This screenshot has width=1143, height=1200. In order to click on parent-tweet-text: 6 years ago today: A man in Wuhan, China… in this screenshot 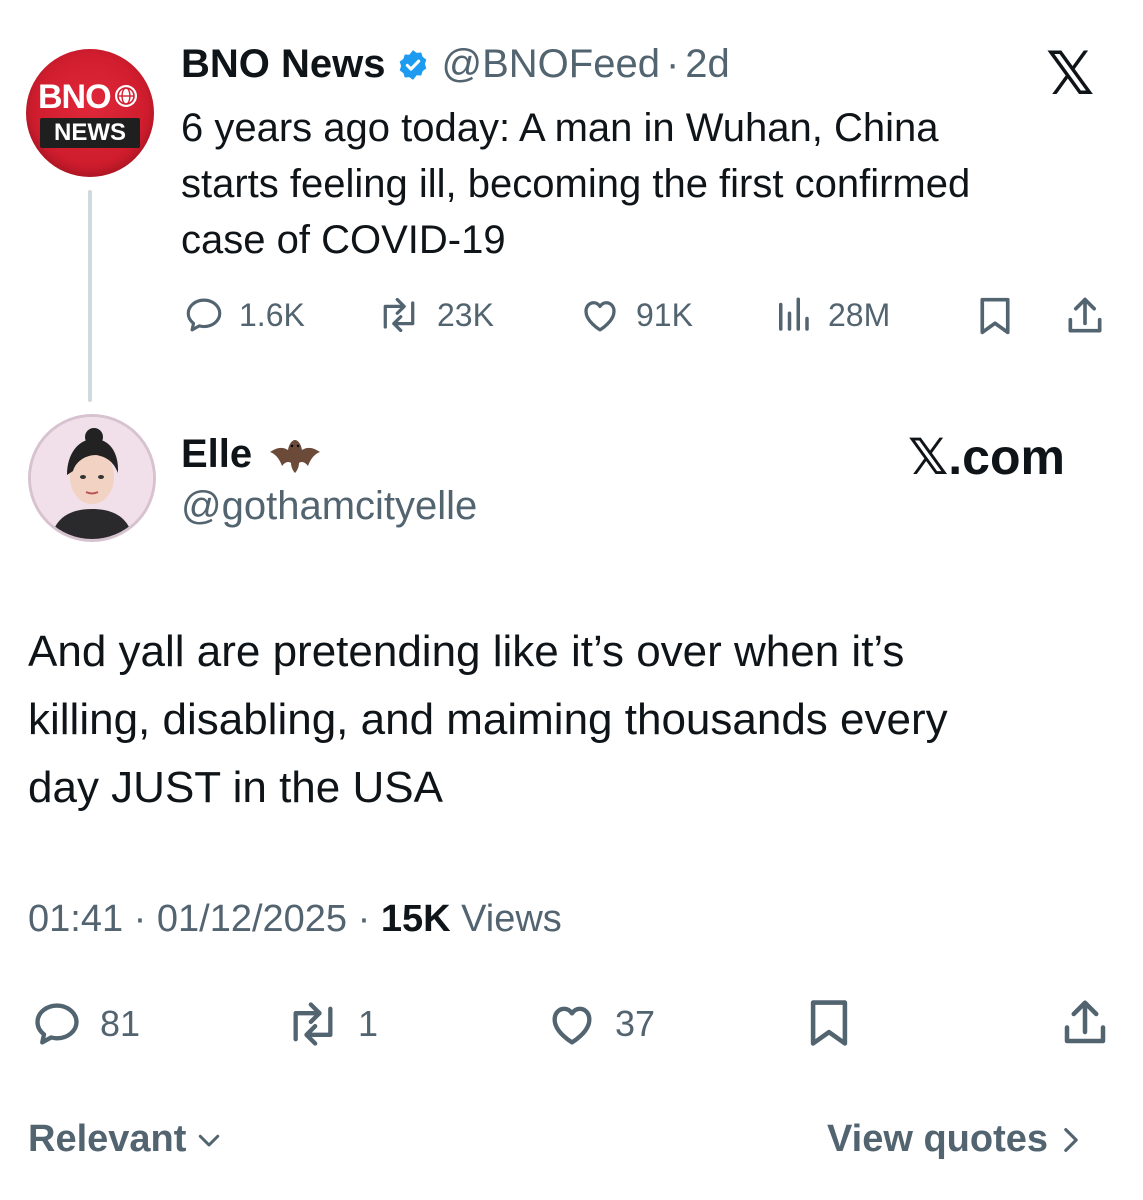, I will do `click(651, 184)`.